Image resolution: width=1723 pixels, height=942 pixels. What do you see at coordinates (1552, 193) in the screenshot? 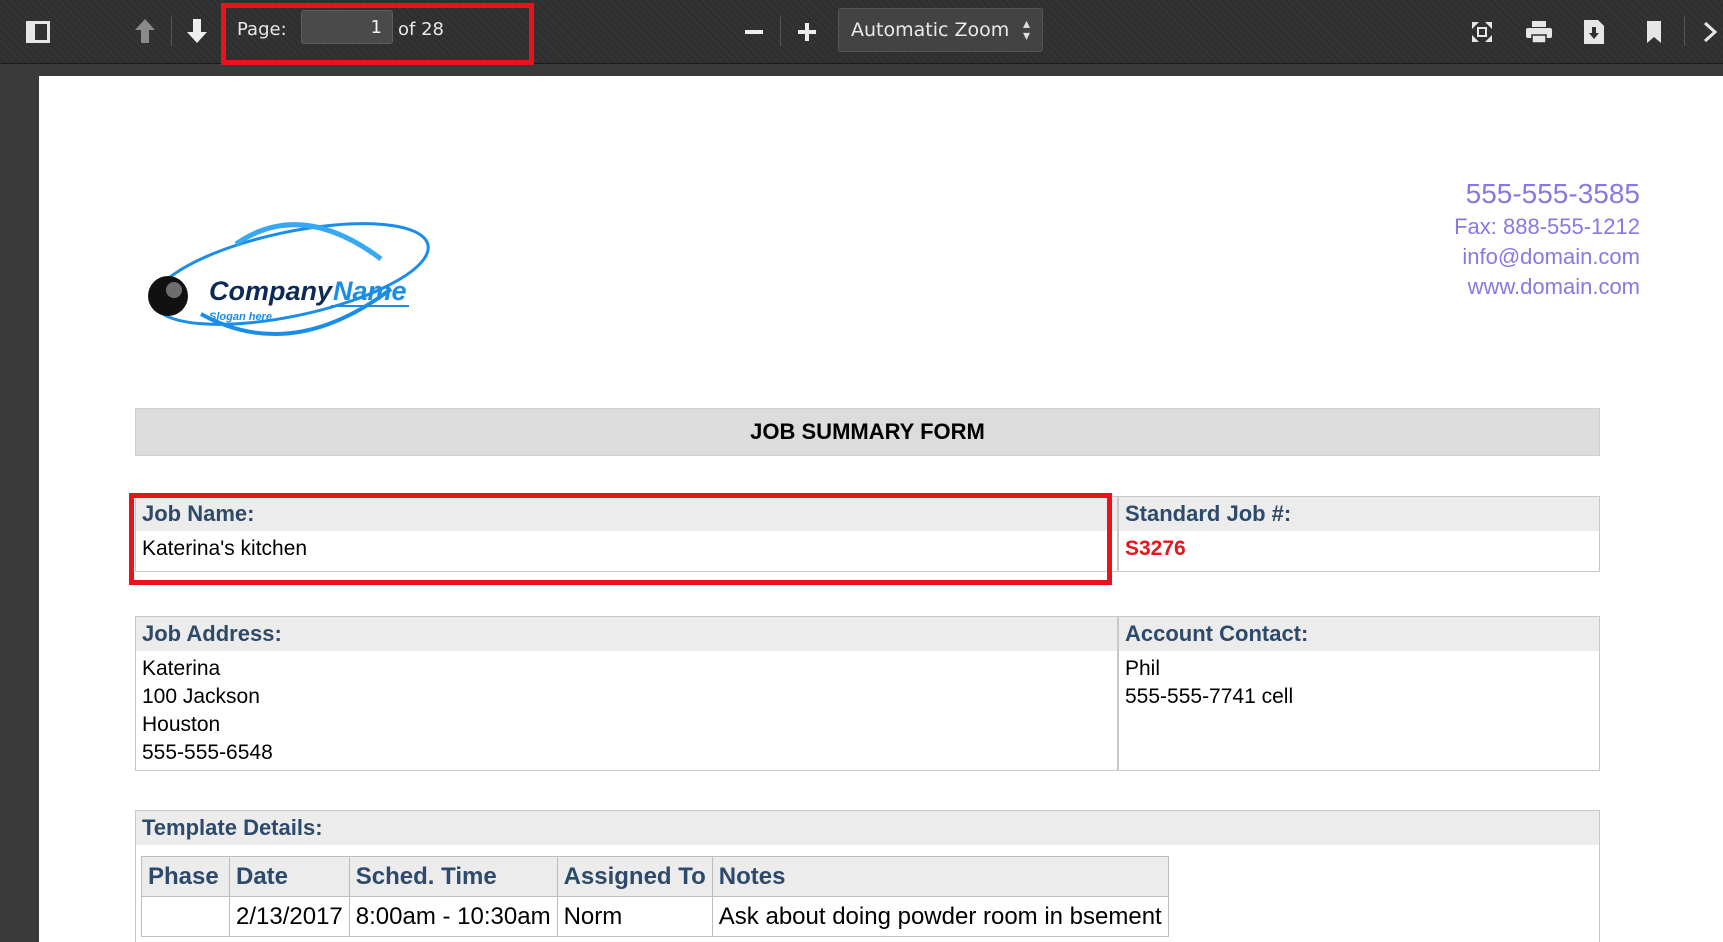
I see `company-phone: 555-555-3585` at bounding box center [1552, 193].